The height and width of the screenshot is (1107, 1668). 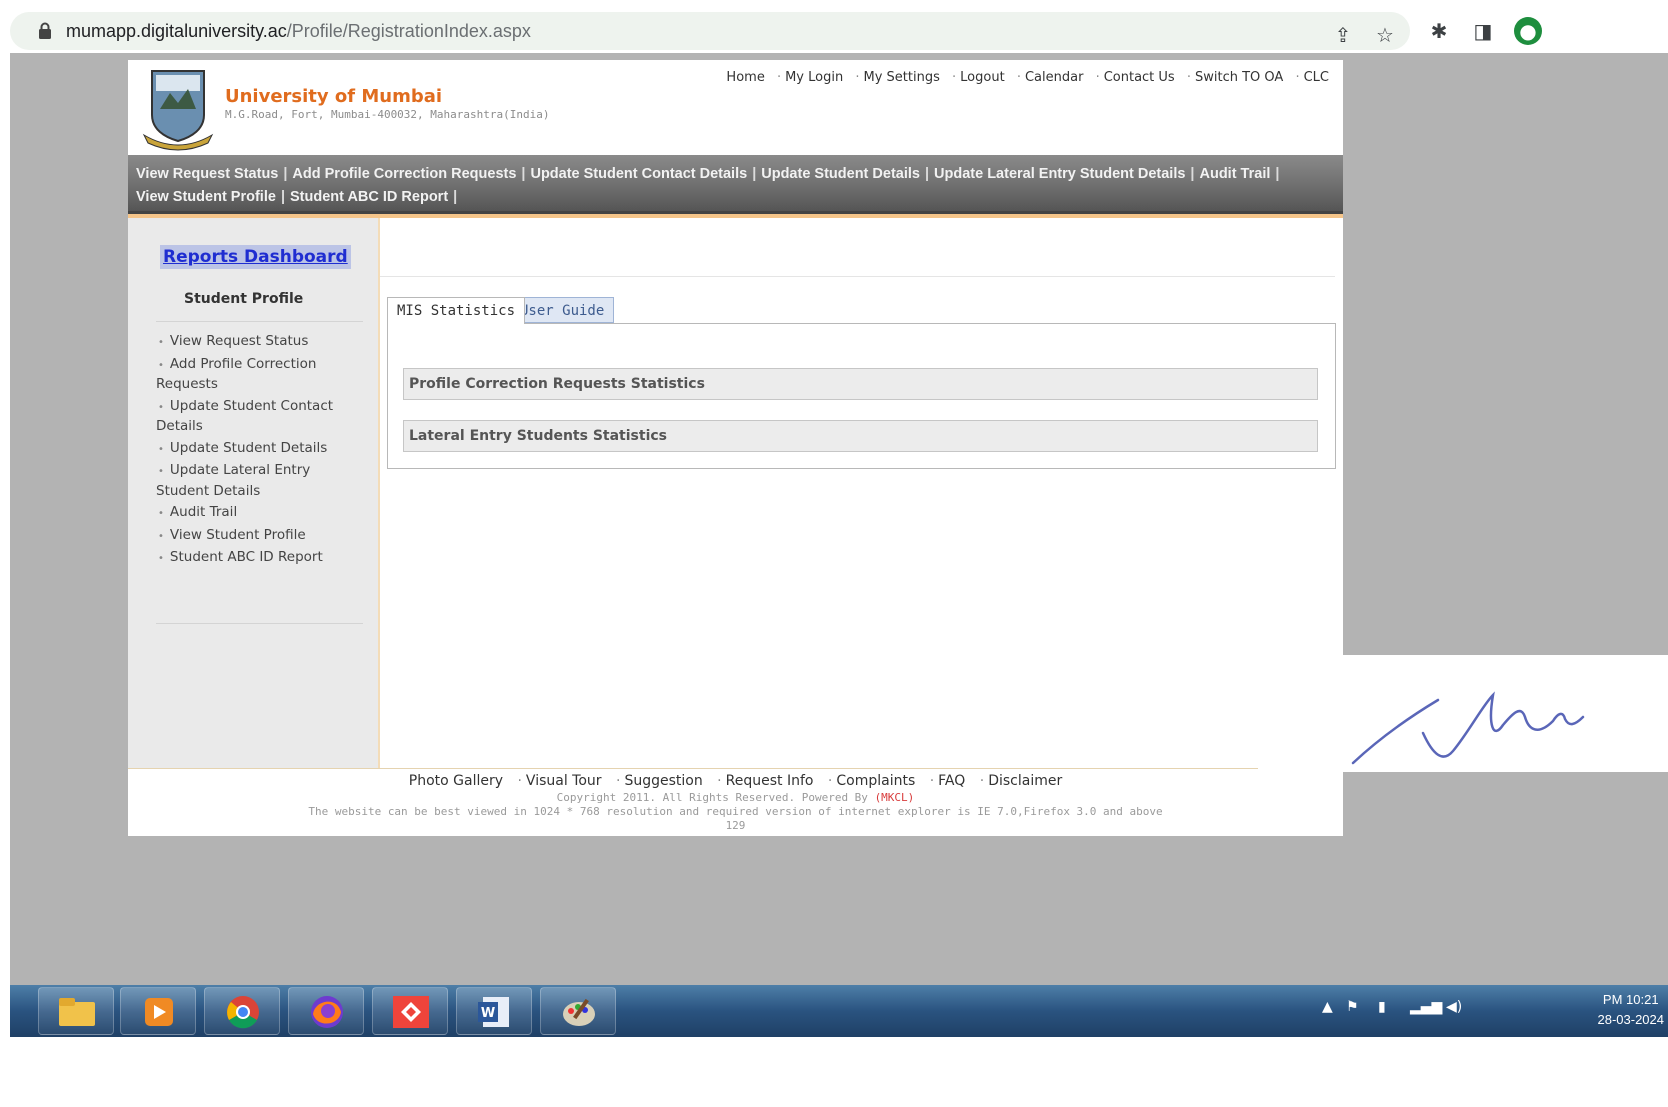 I want to click on chrome-icon, so click(x=243, y=1012).